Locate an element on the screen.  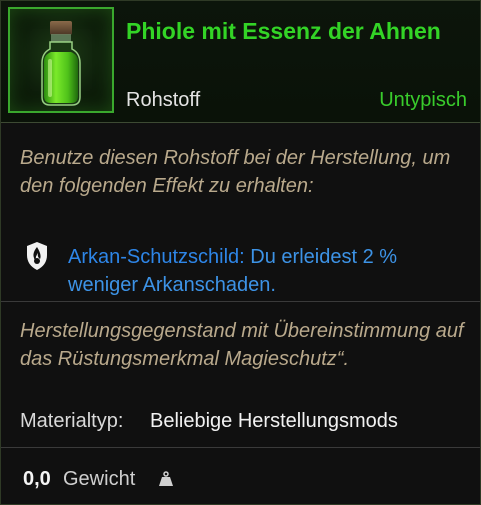
item-category: Rohstoff is located at coordinates (163, 100).